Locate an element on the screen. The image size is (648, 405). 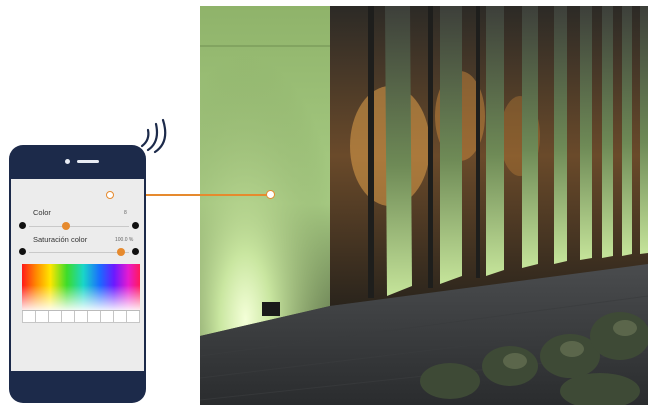
color-value: 8 is located at coordinates (125, 213).